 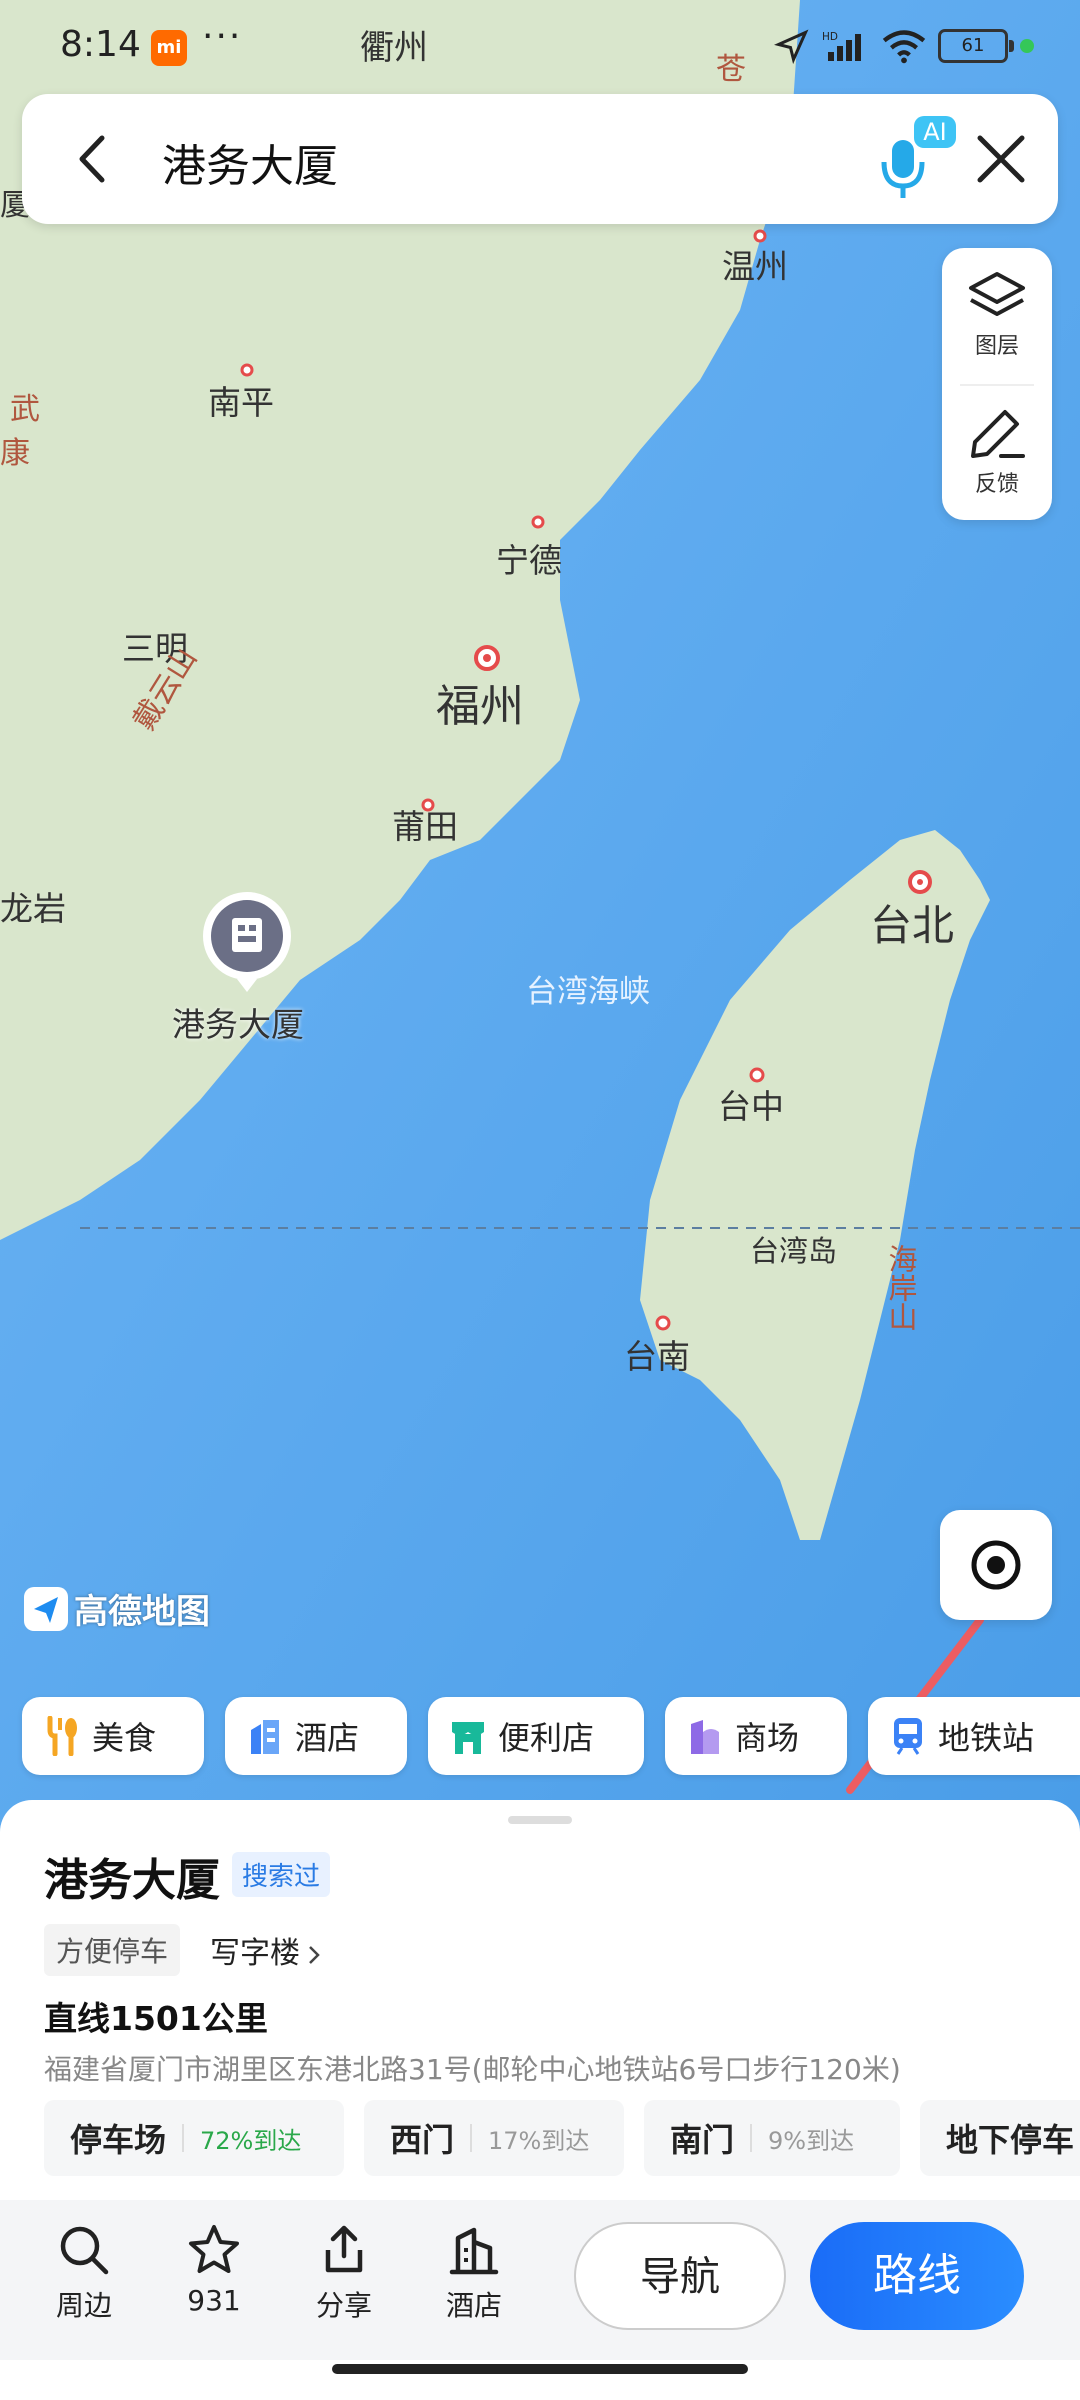 I want to click on store-icon, so click(x=468, y=1738).